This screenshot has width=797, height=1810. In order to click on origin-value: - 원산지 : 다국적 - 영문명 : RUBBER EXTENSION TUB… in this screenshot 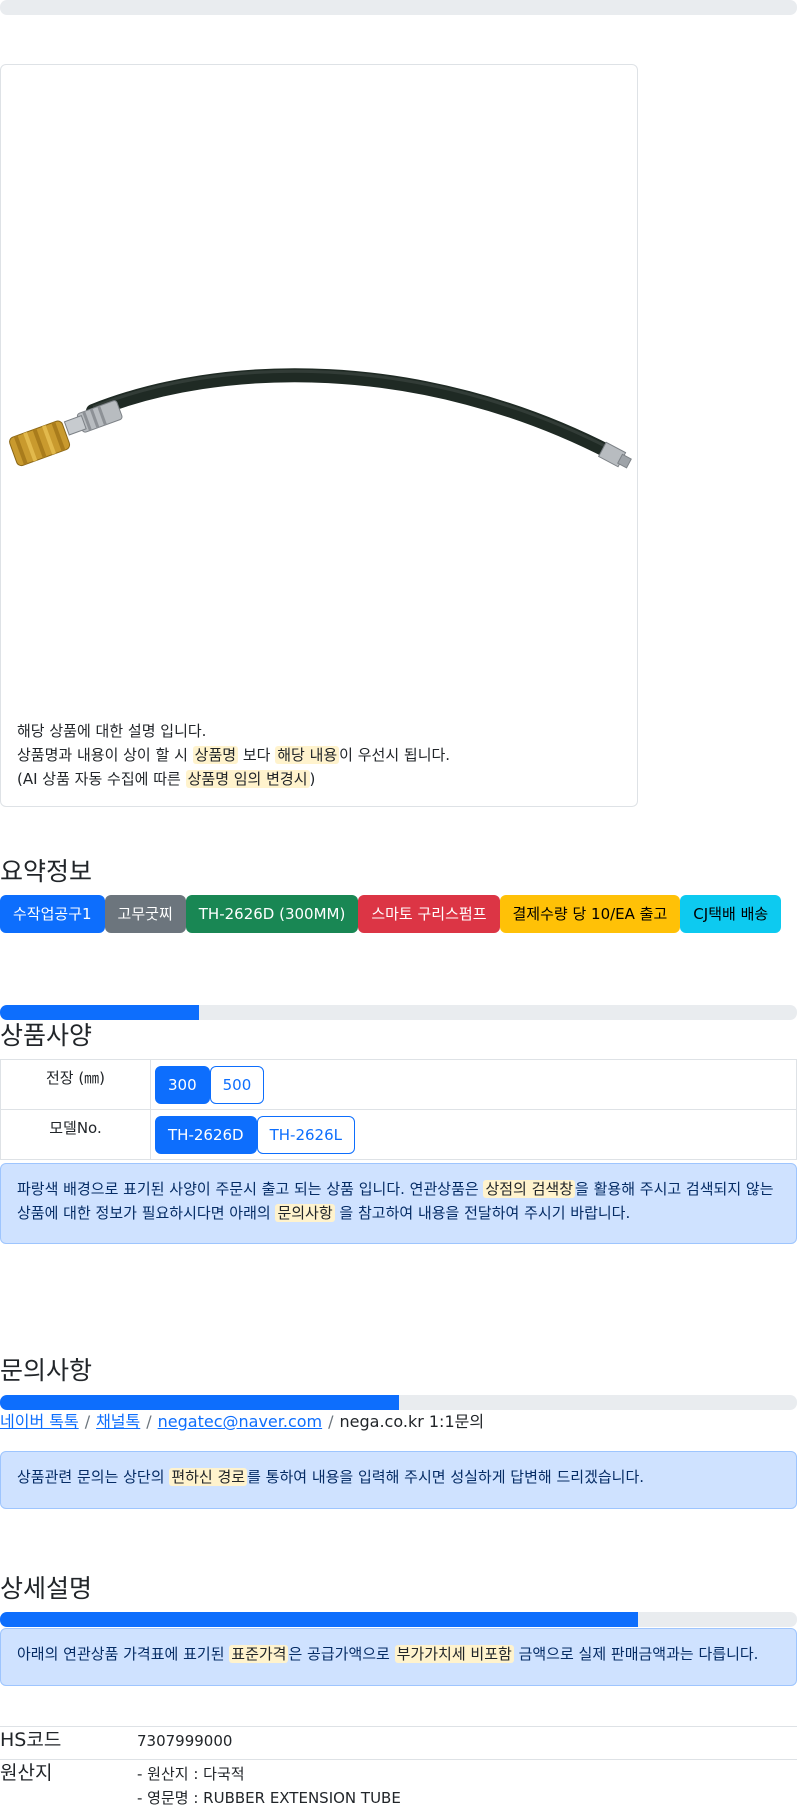, I will do `click(269, 1786)`.